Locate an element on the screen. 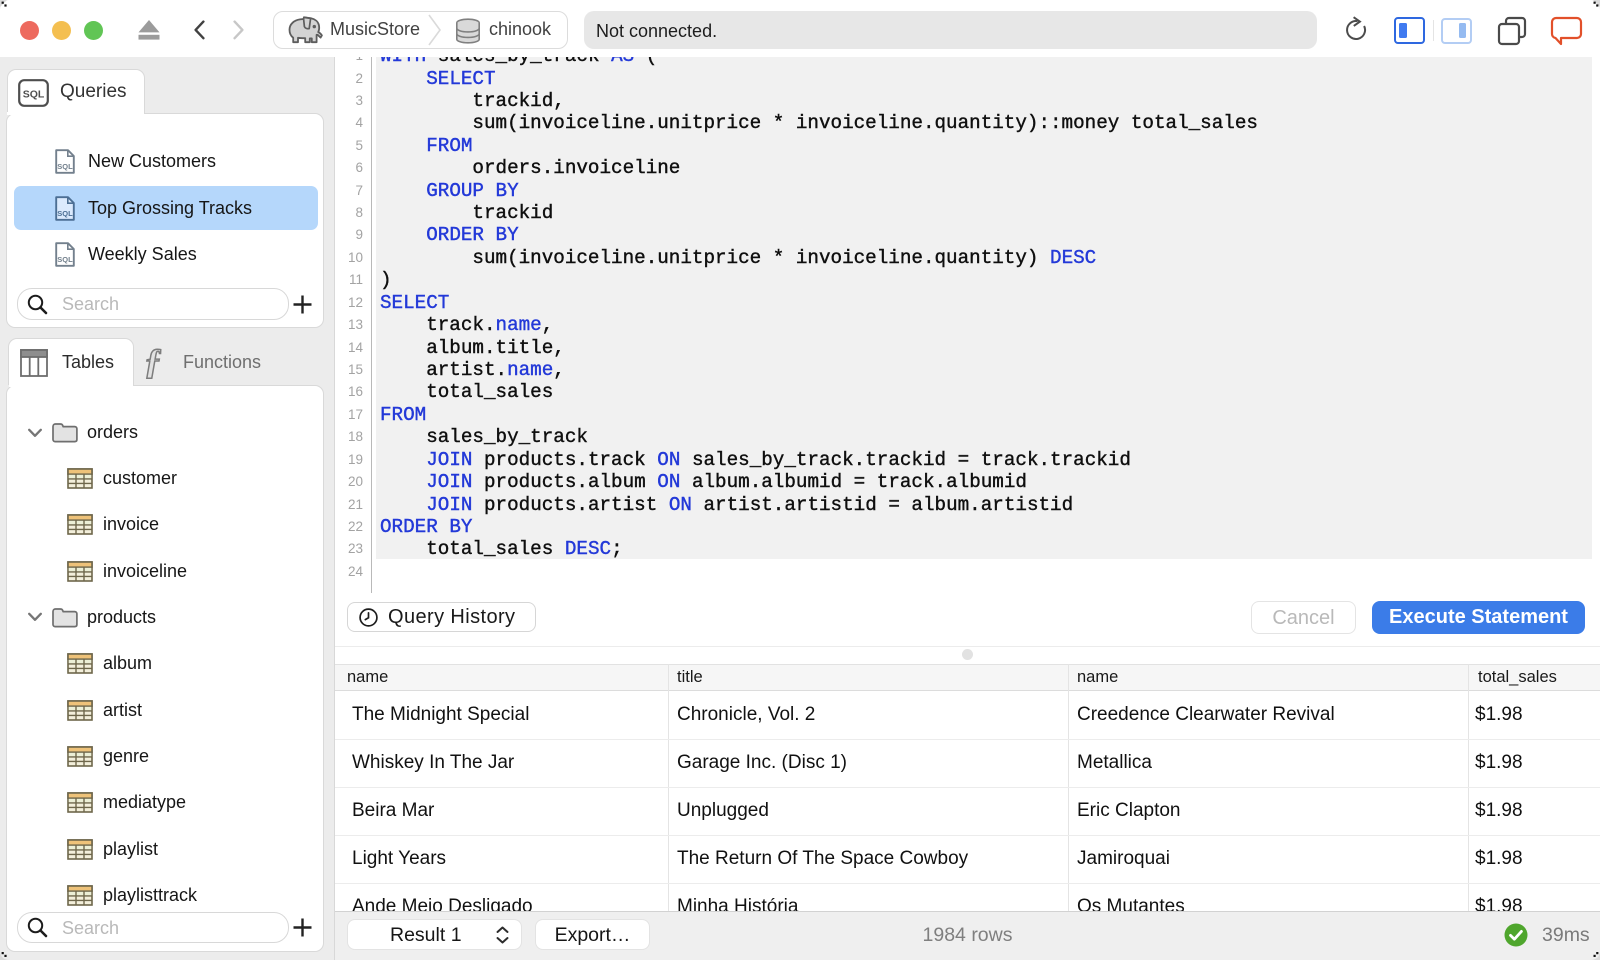 The image size is (1600, 960). svg-text: ƒ is located at coordinates (153, 361).